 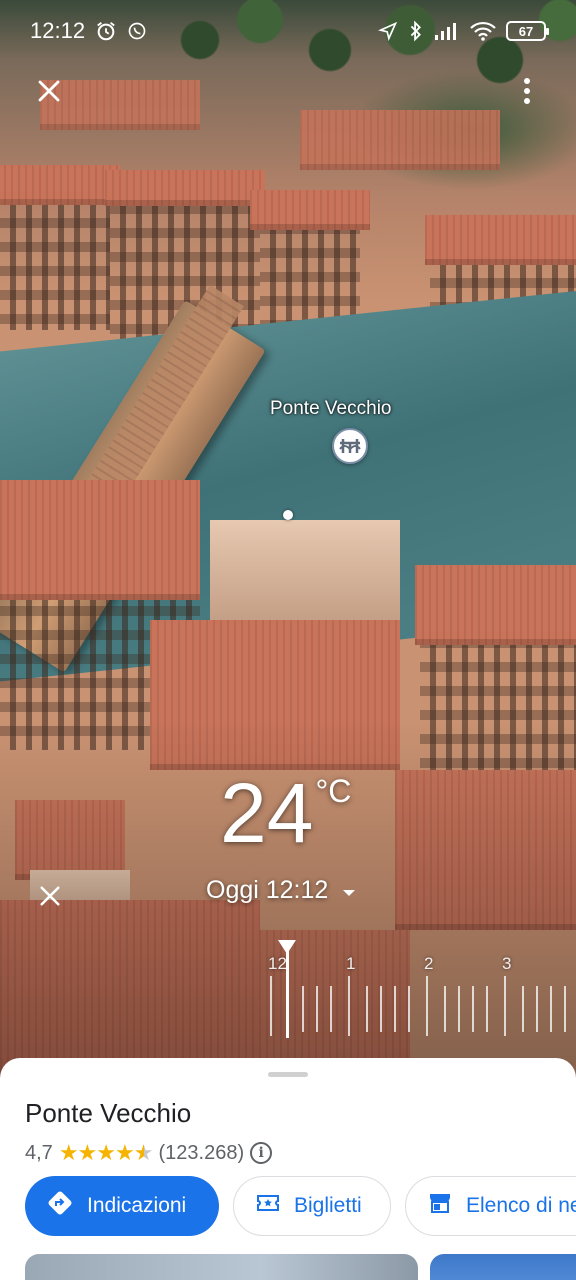 I want to click on store-list-button: Elenco di ne, so click(x=490, y=1206).